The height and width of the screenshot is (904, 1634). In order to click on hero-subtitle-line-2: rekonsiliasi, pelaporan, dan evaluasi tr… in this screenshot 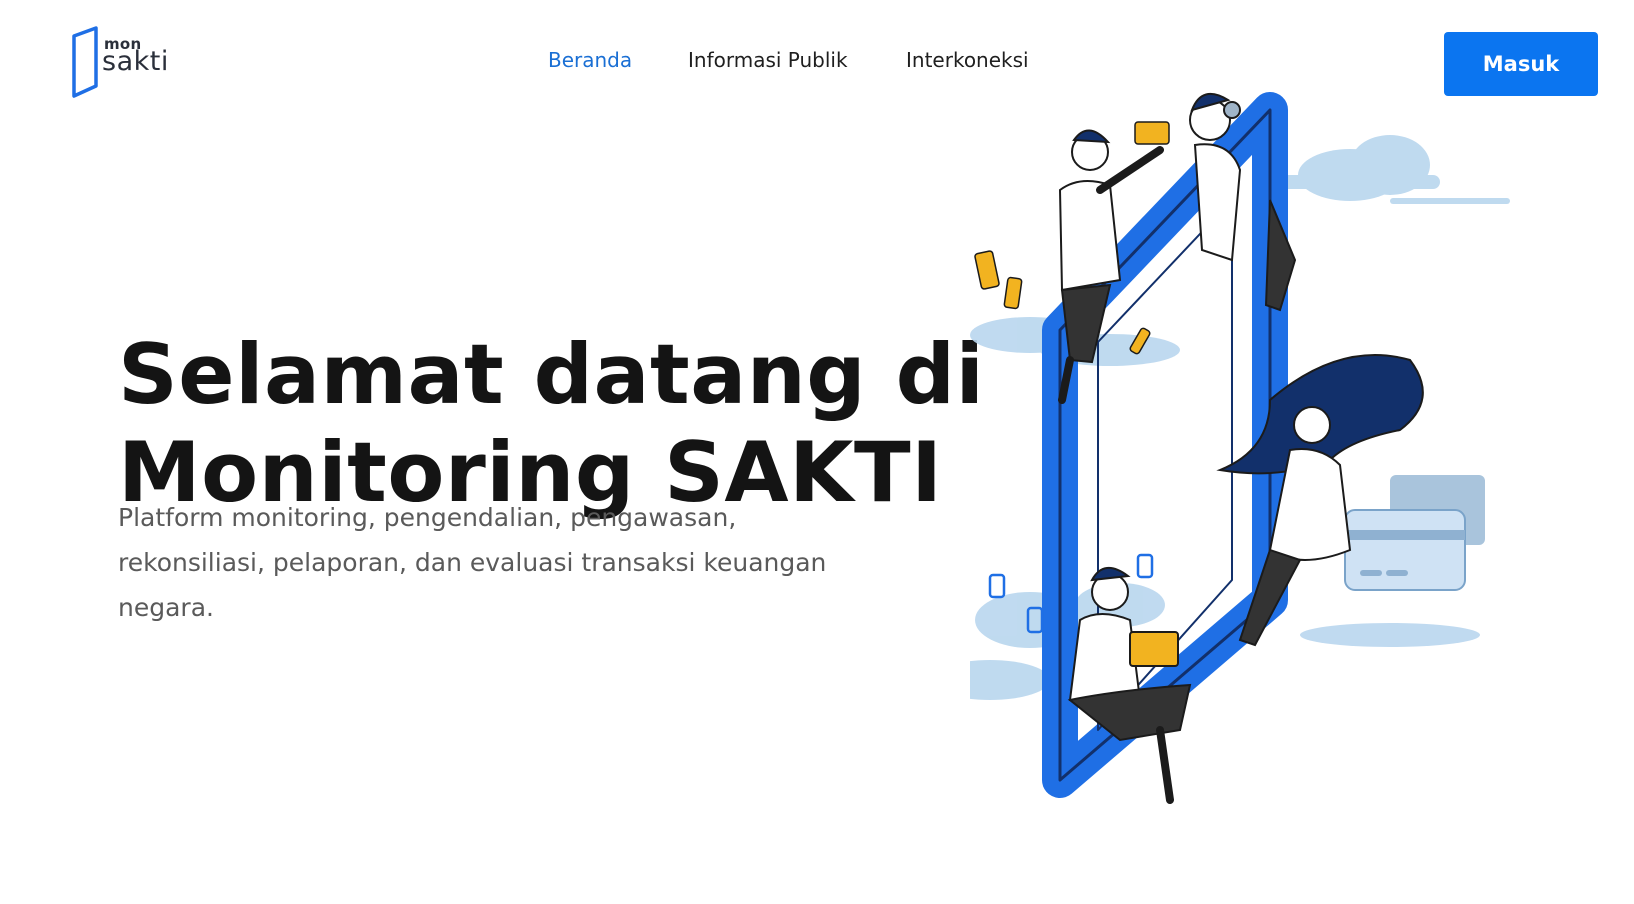, I will do `click(472, 562)`.